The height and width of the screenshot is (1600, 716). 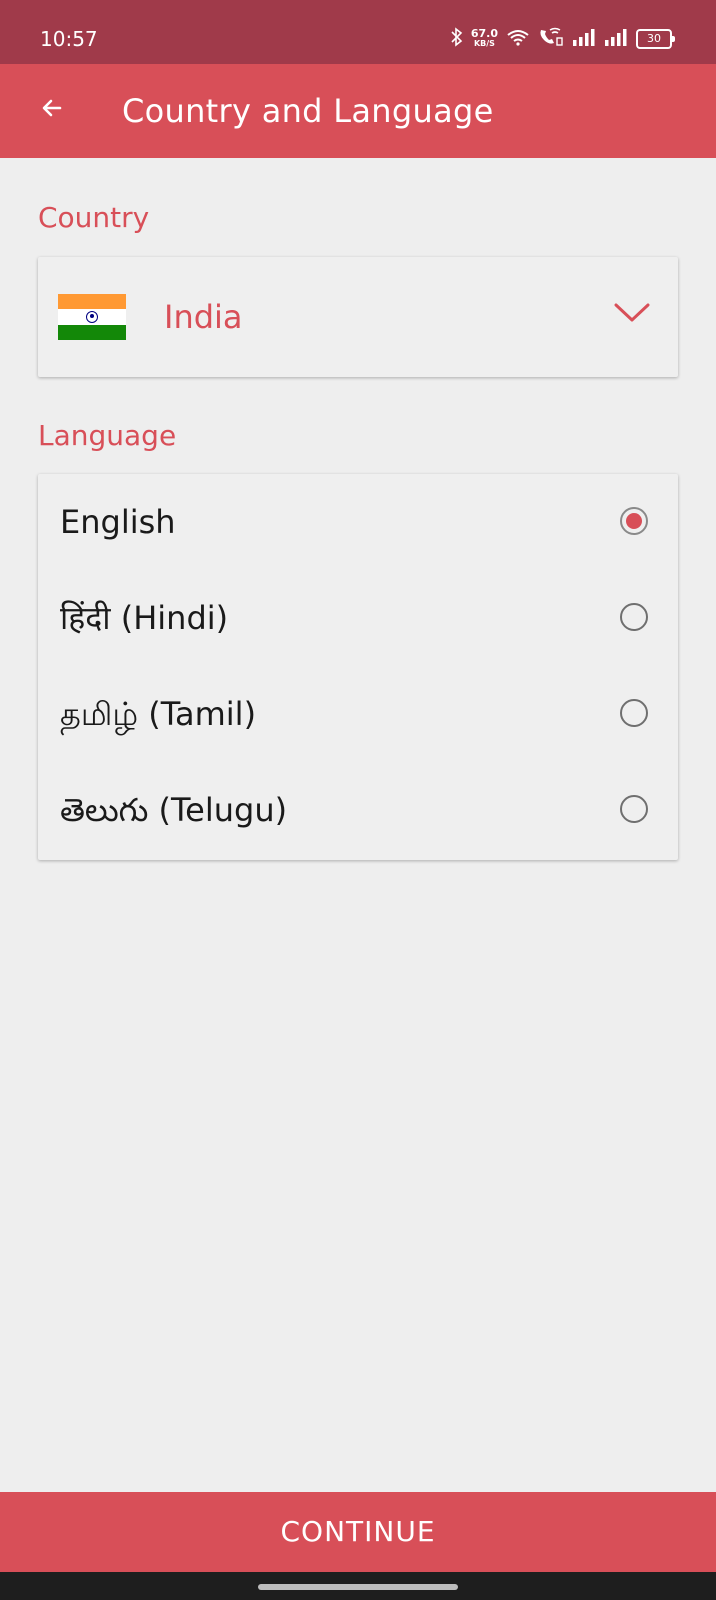 I want to click on arrow-left-icon, so click(x=52, y=110).